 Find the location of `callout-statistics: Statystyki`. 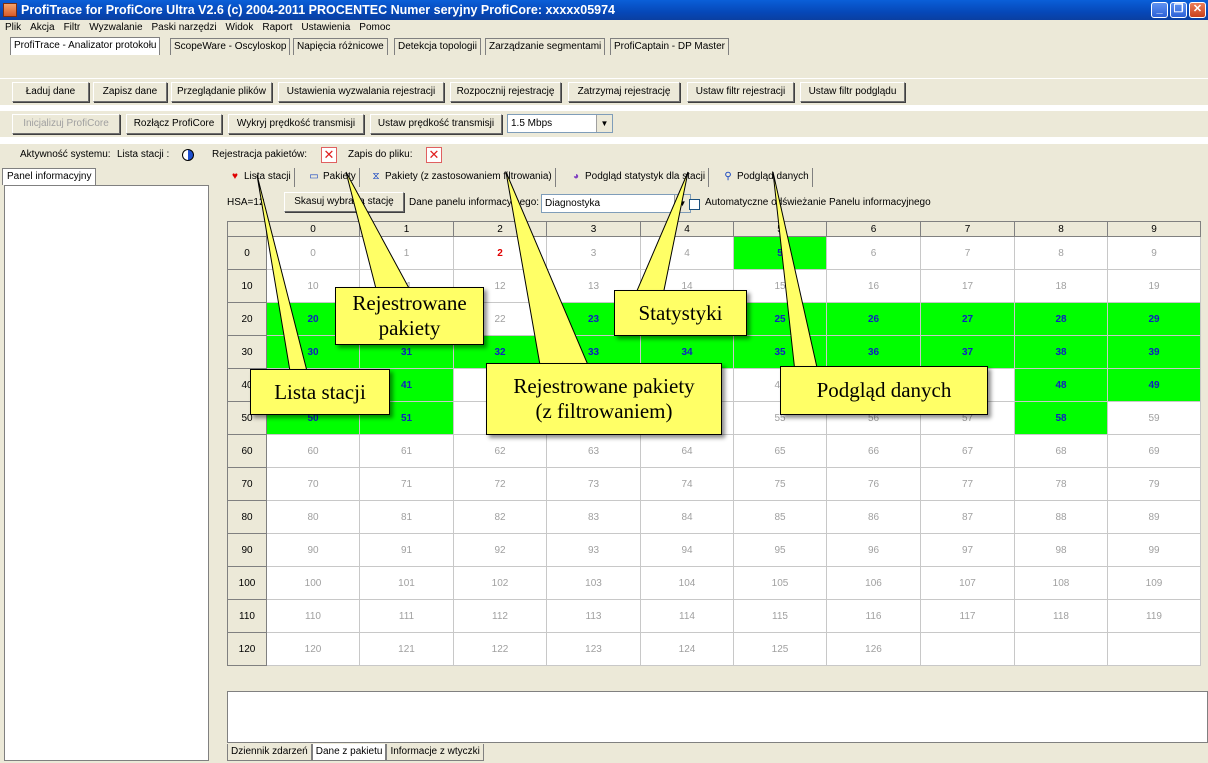

callout-statistics: Statystyki is located at coordinates (680, 313).